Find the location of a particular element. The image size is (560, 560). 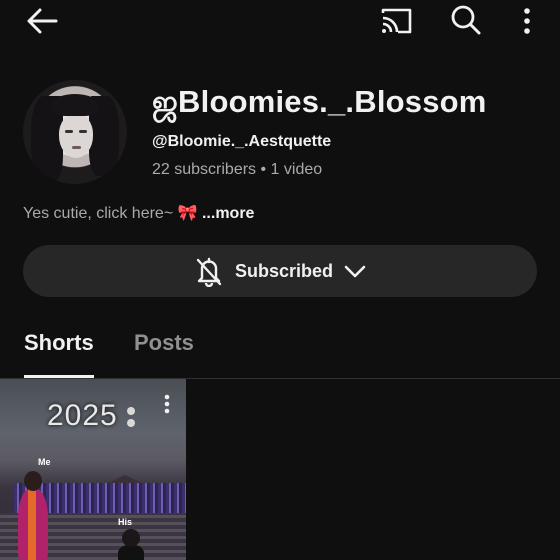

search-button is located at coordinates (466, 20).